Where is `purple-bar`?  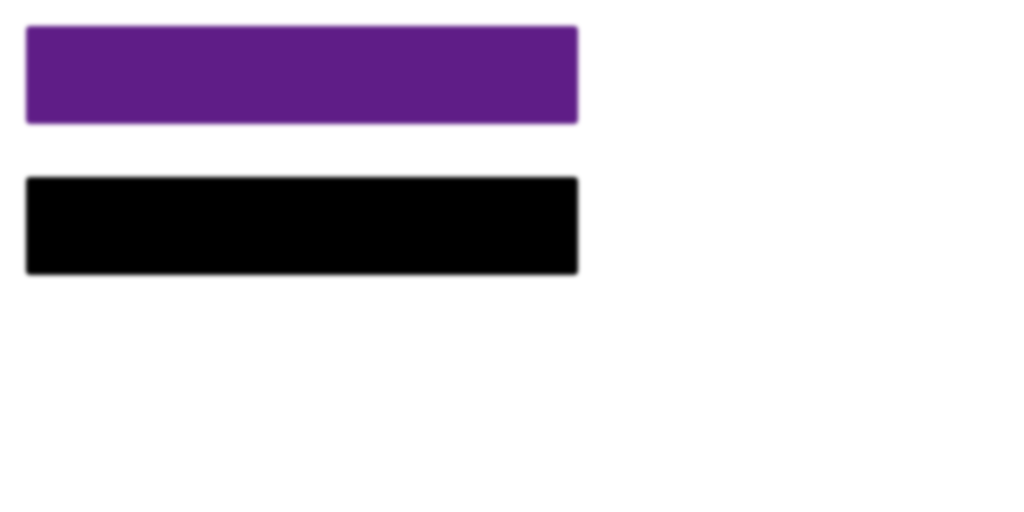
purple-bar is located at coordinates (302, 75).